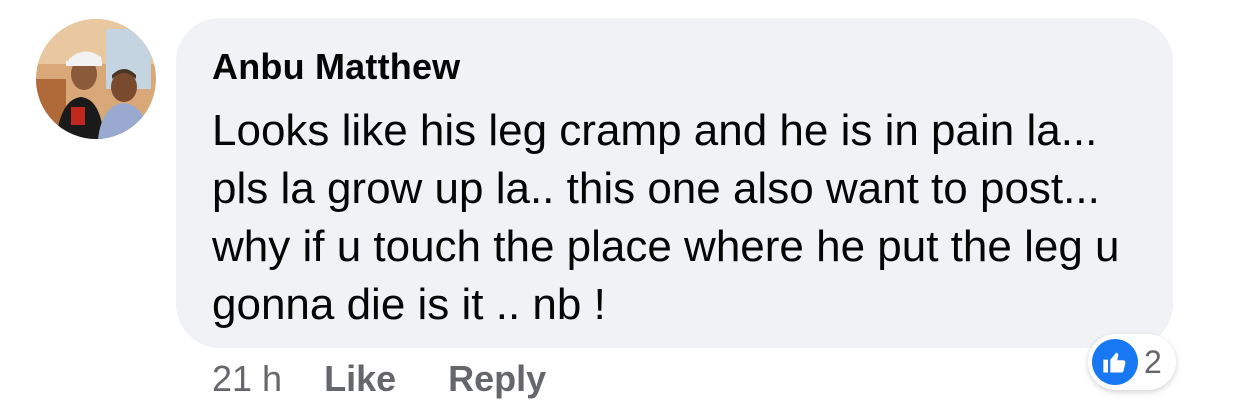 This screenshot has width=1242, height=413. I want to click on like-button: Like, so click(360, 379).